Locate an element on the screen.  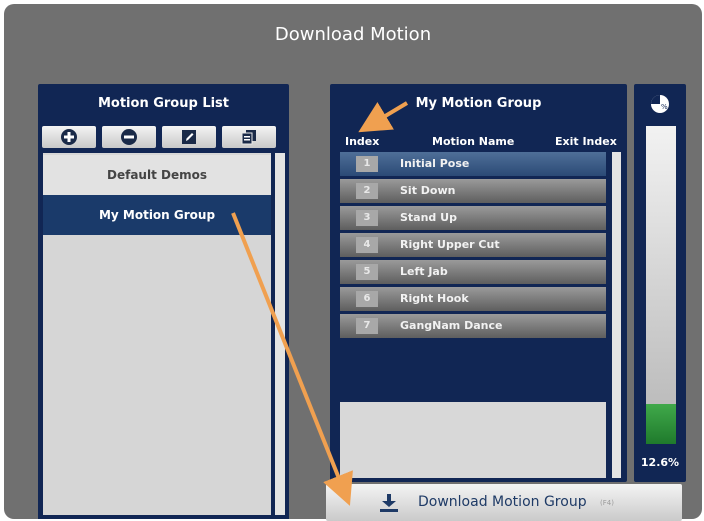
copy-group-button is located at coordinates (249, 137).